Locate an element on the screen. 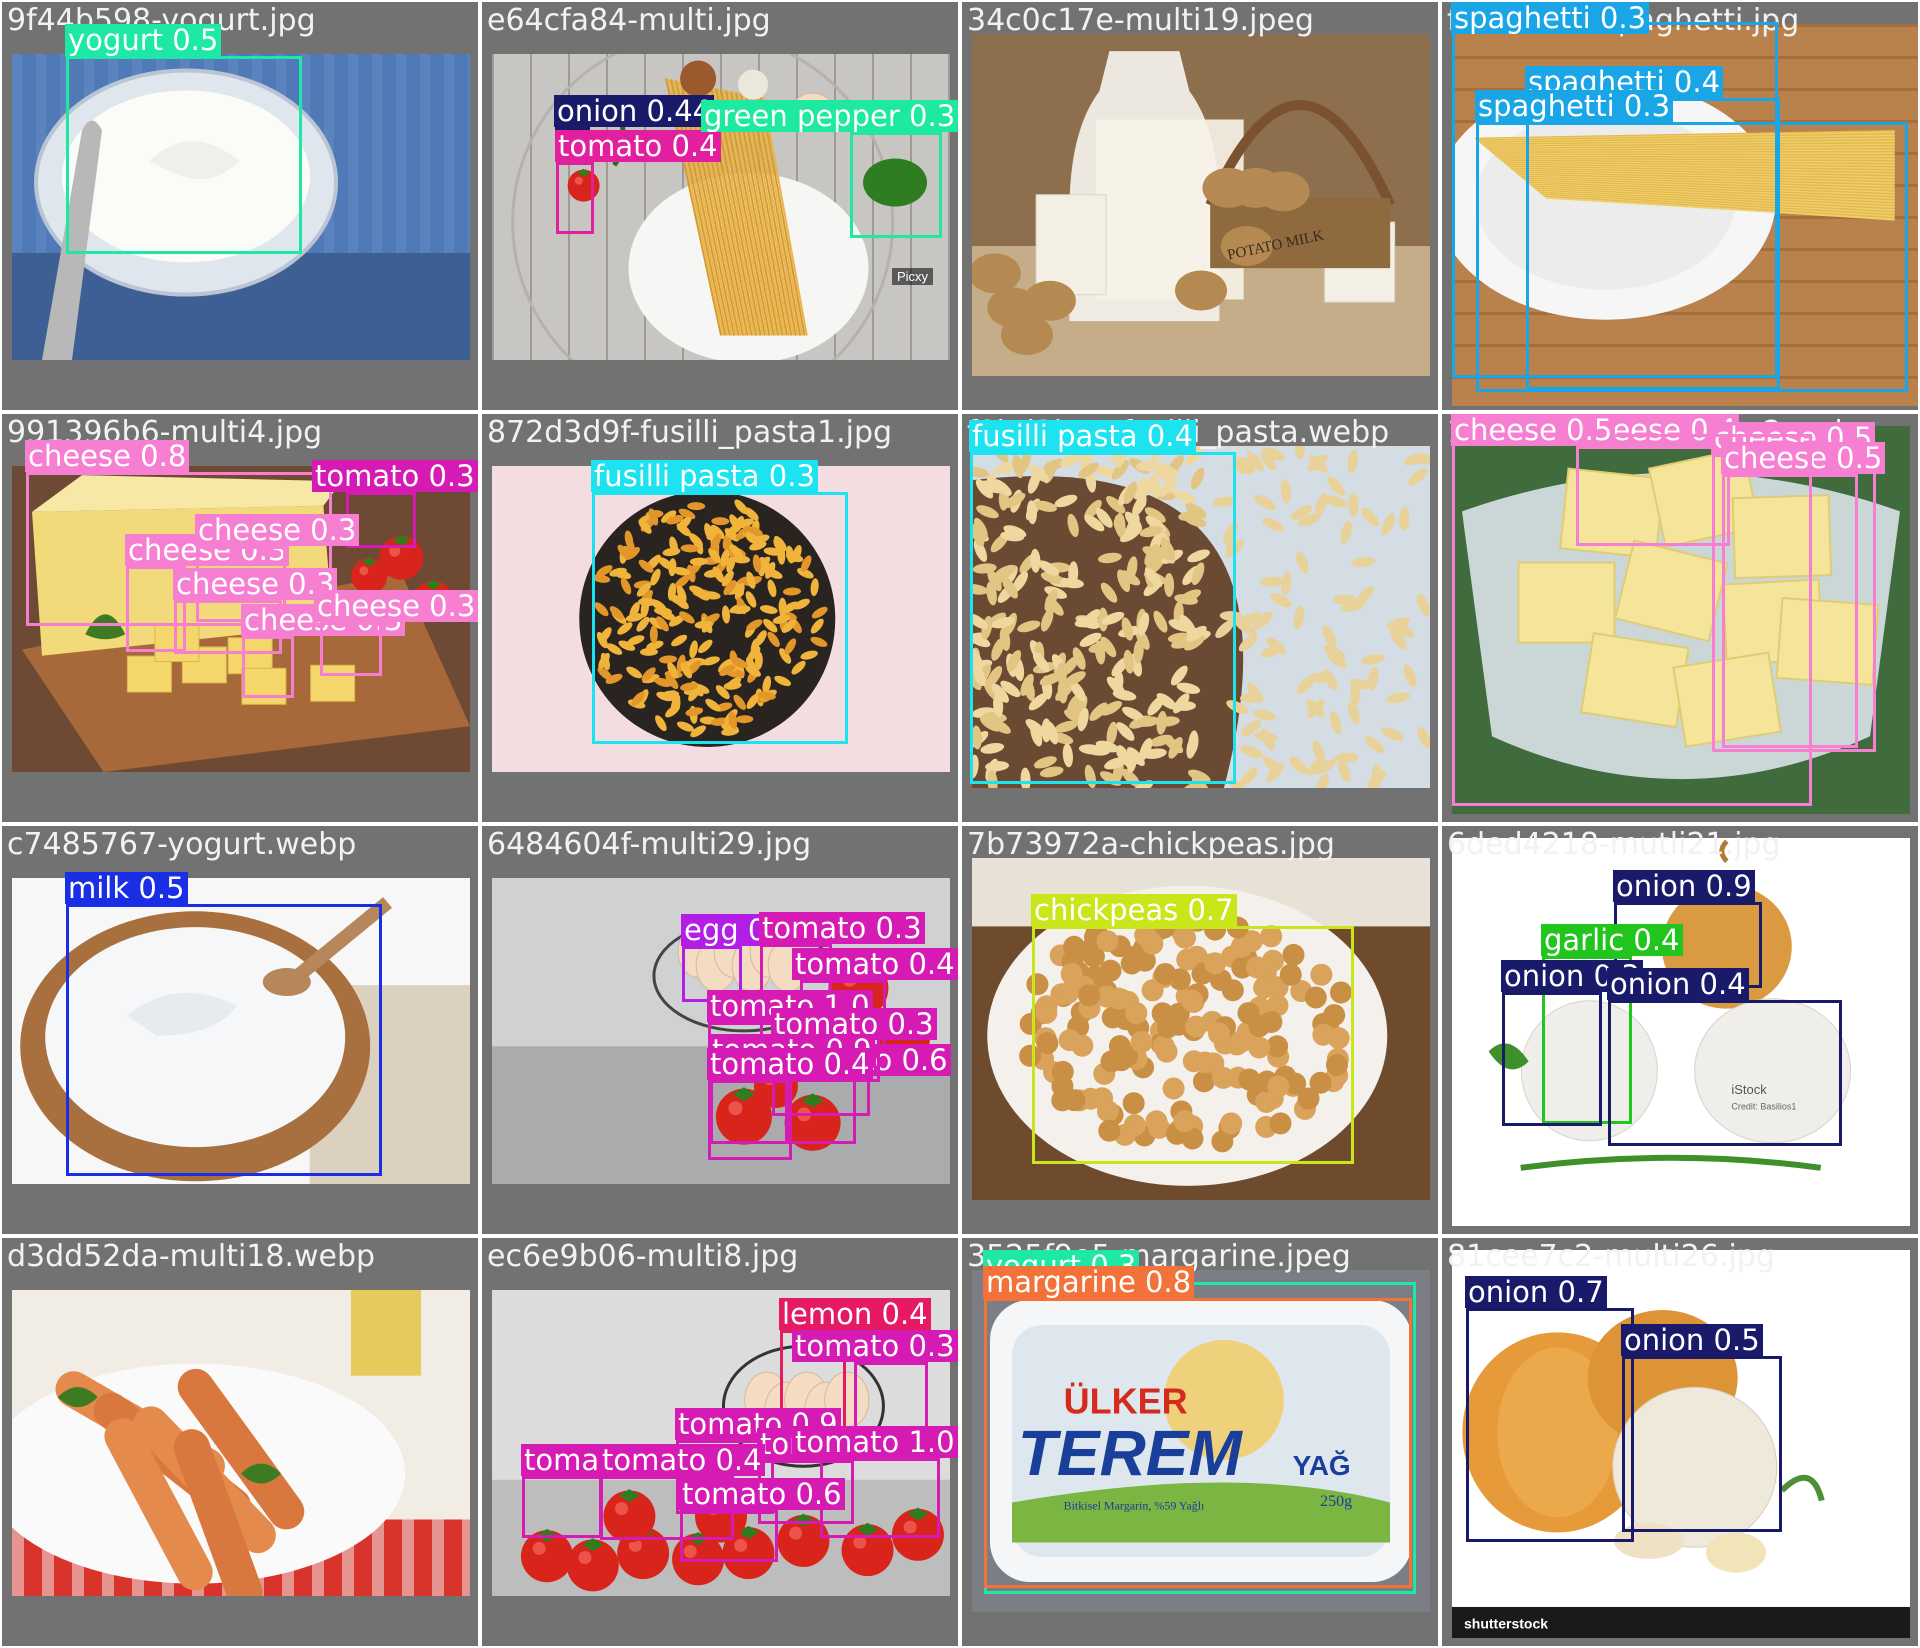  tile-filename: ec6e9b06-multi8.jpg is located at coordinates (642, 1257).